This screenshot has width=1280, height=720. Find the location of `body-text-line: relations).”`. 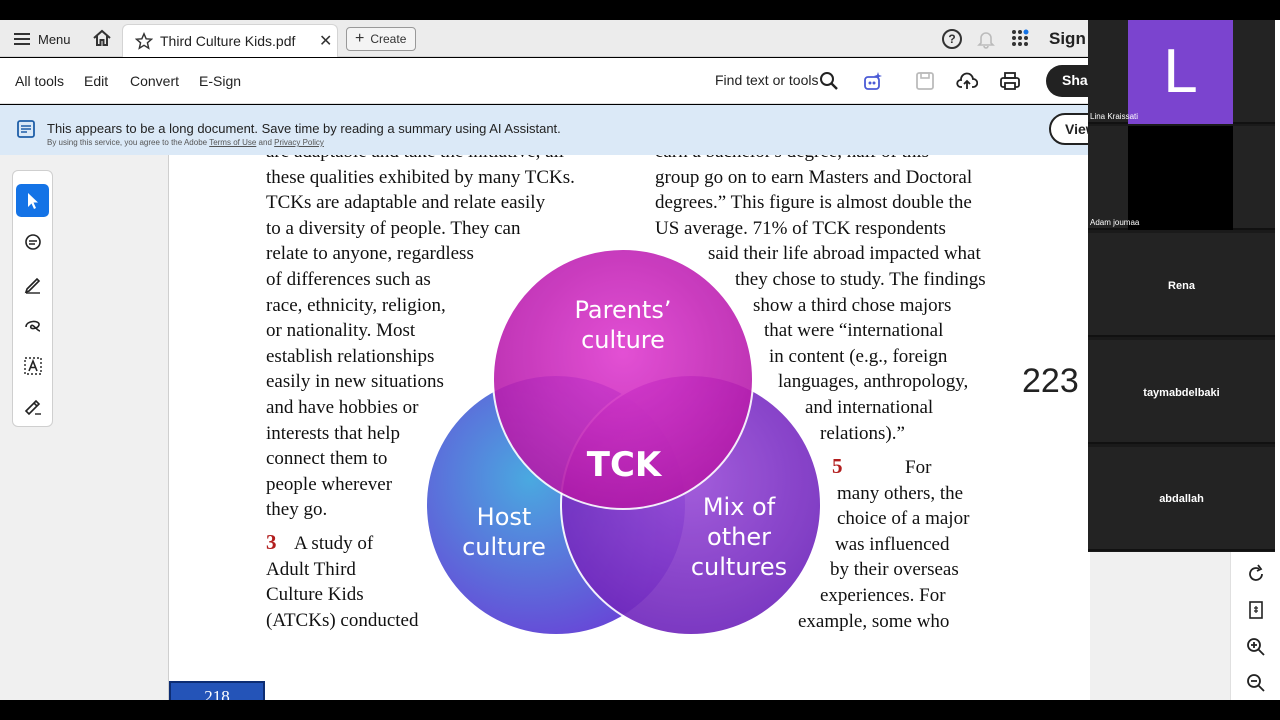

body-text-line: relations).” is located at coordinates (862, 433).